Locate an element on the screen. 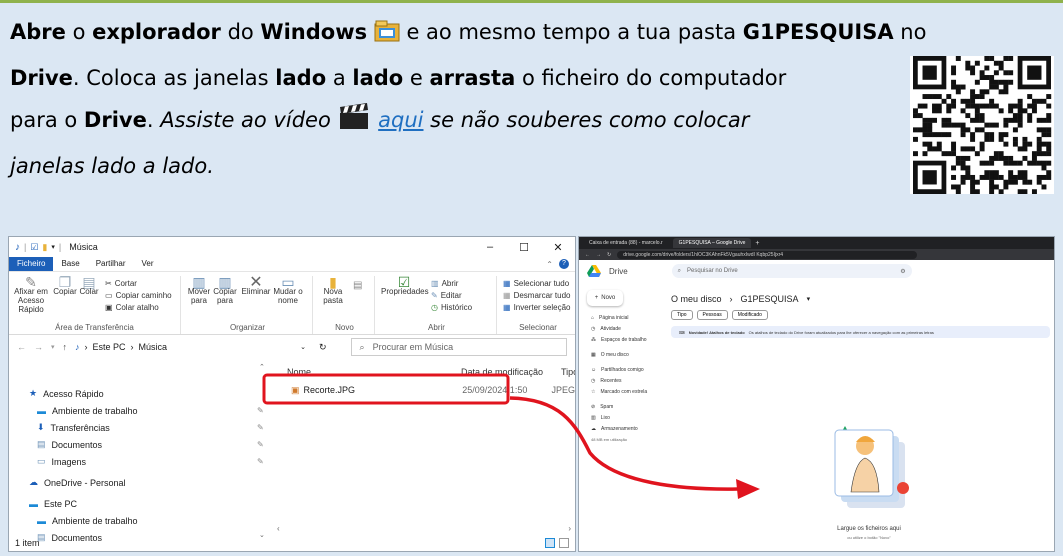 The image size is (1063, 556). drag-arrow is located at coordinates (624, 443).